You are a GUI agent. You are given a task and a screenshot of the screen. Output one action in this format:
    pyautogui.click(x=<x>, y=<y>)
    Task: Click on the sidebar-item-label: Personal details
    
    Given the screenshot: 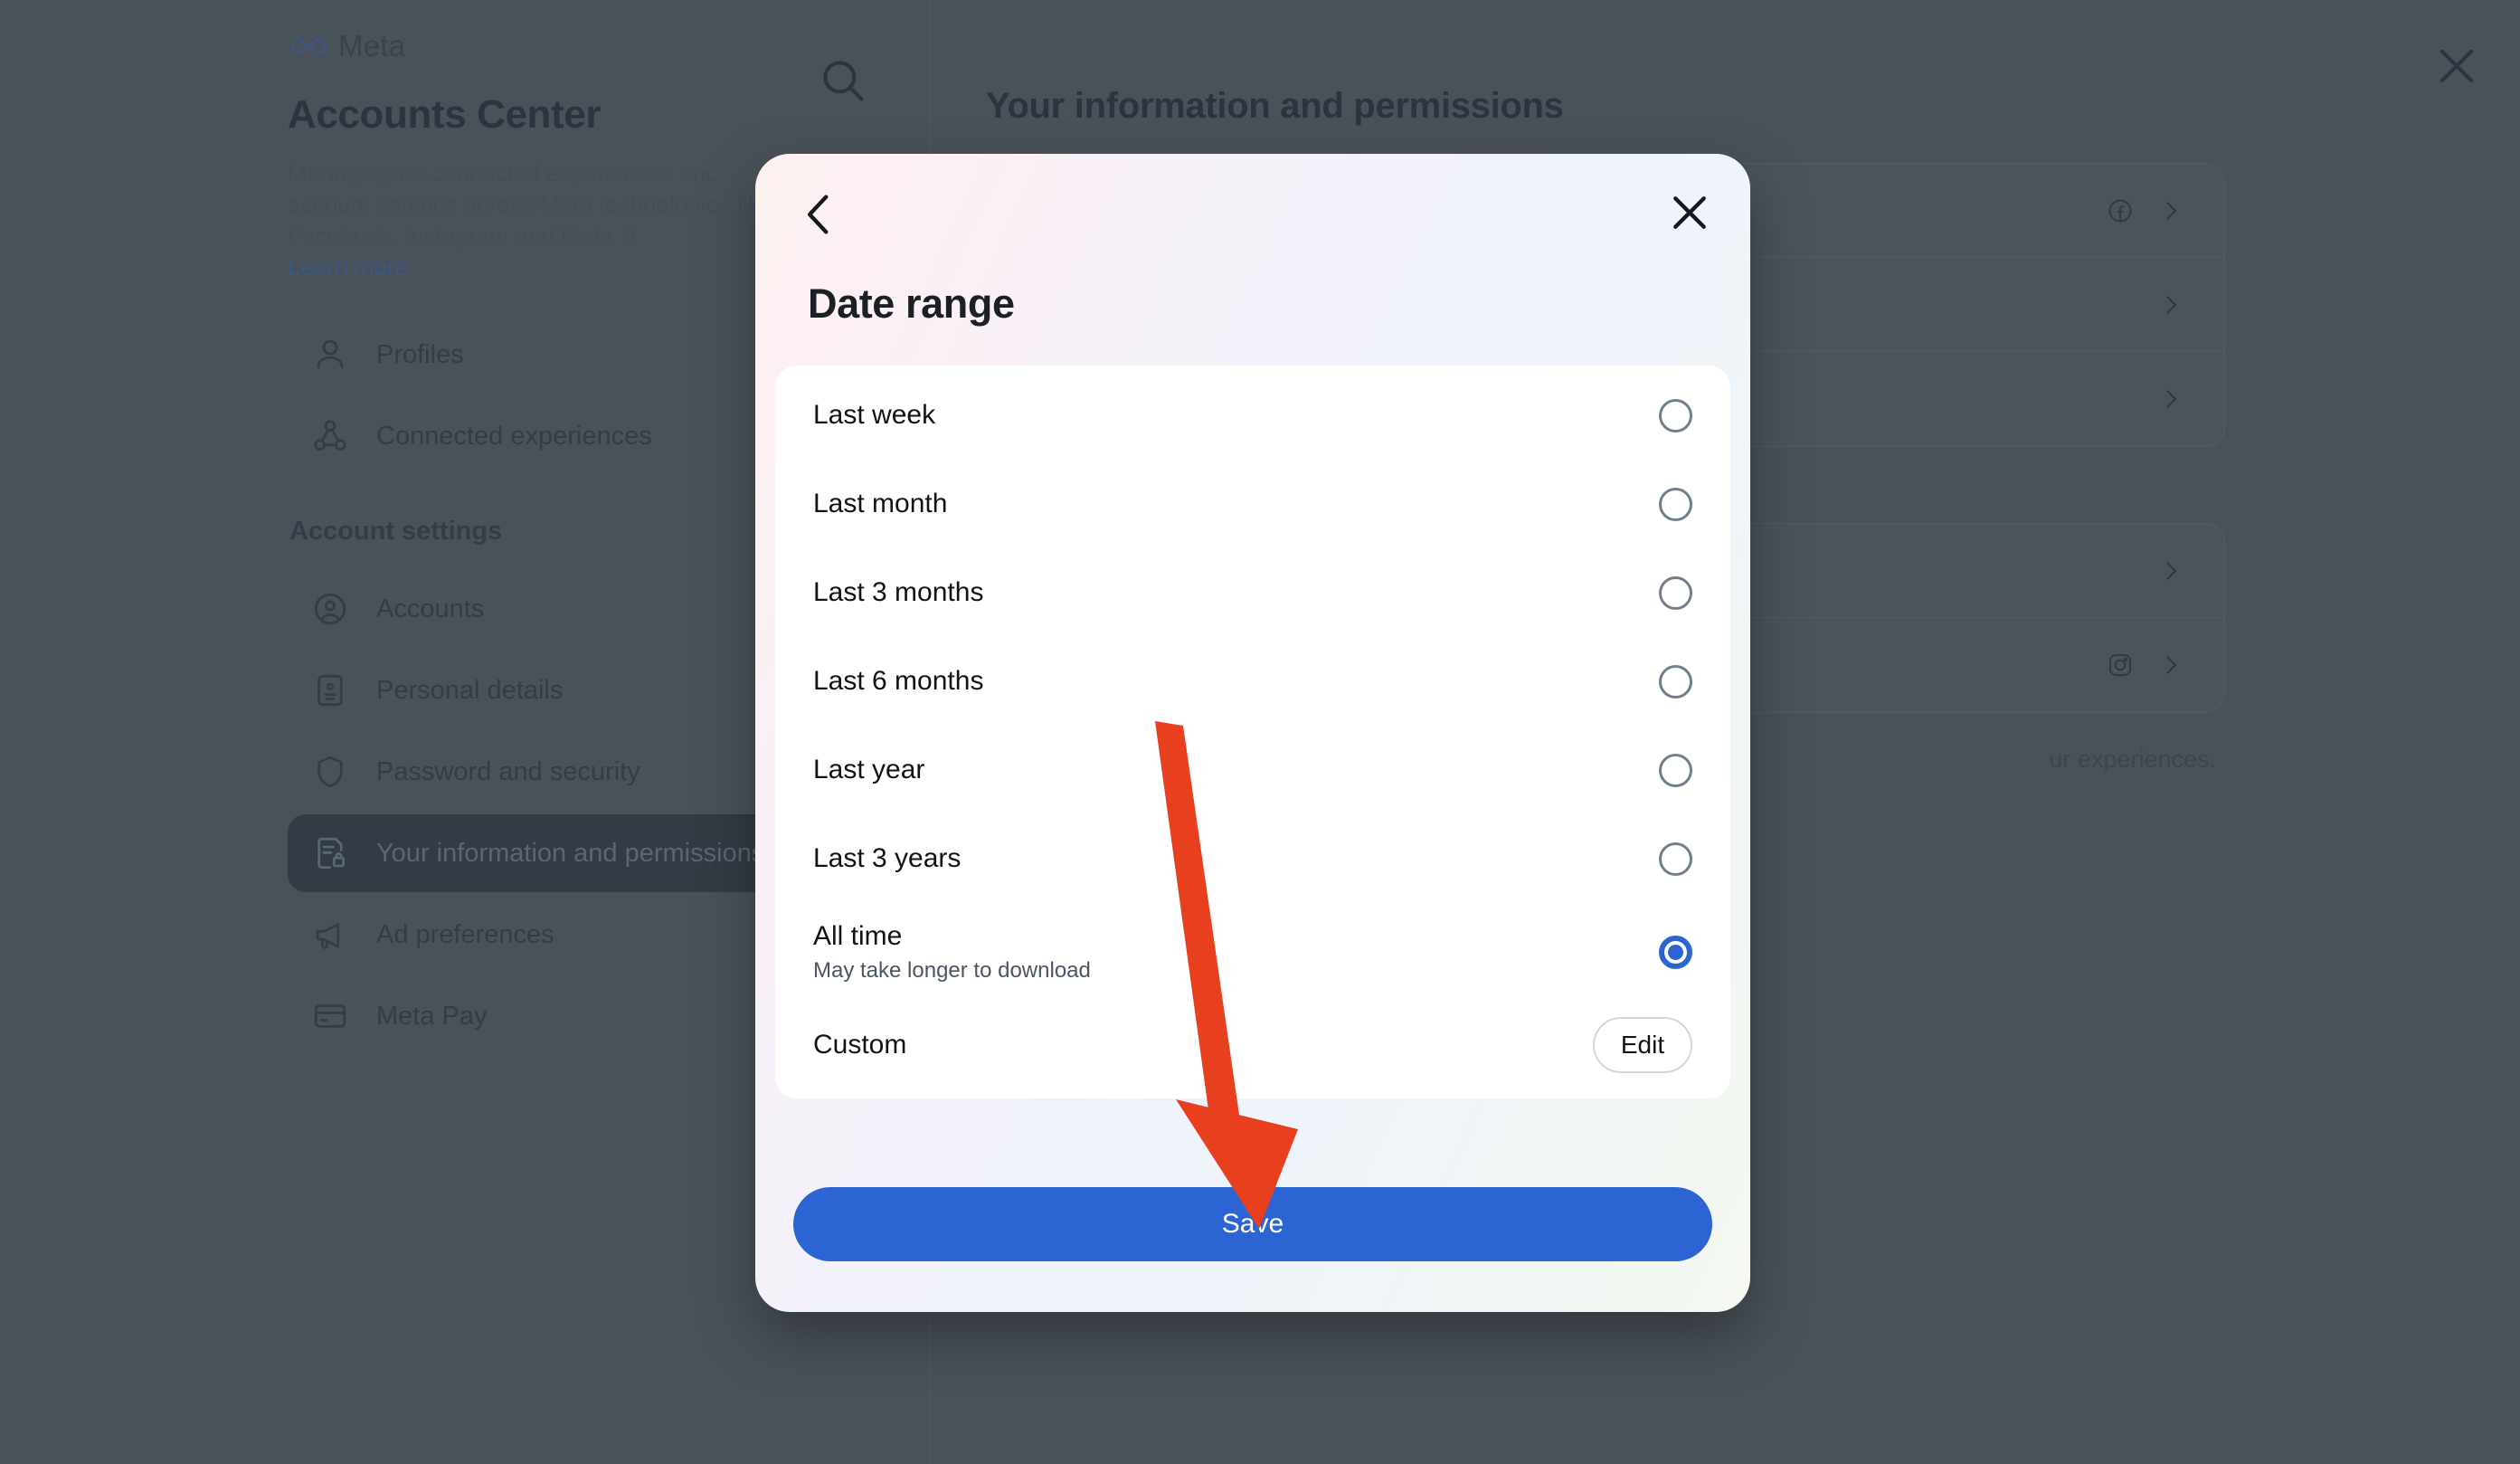 What is the action you would take?
    pyautogui.click(x=470, y=690)
    